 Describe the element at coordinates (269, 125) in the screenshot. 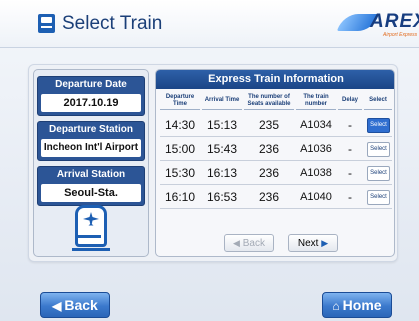

I see `seats-available: 235` at that location.